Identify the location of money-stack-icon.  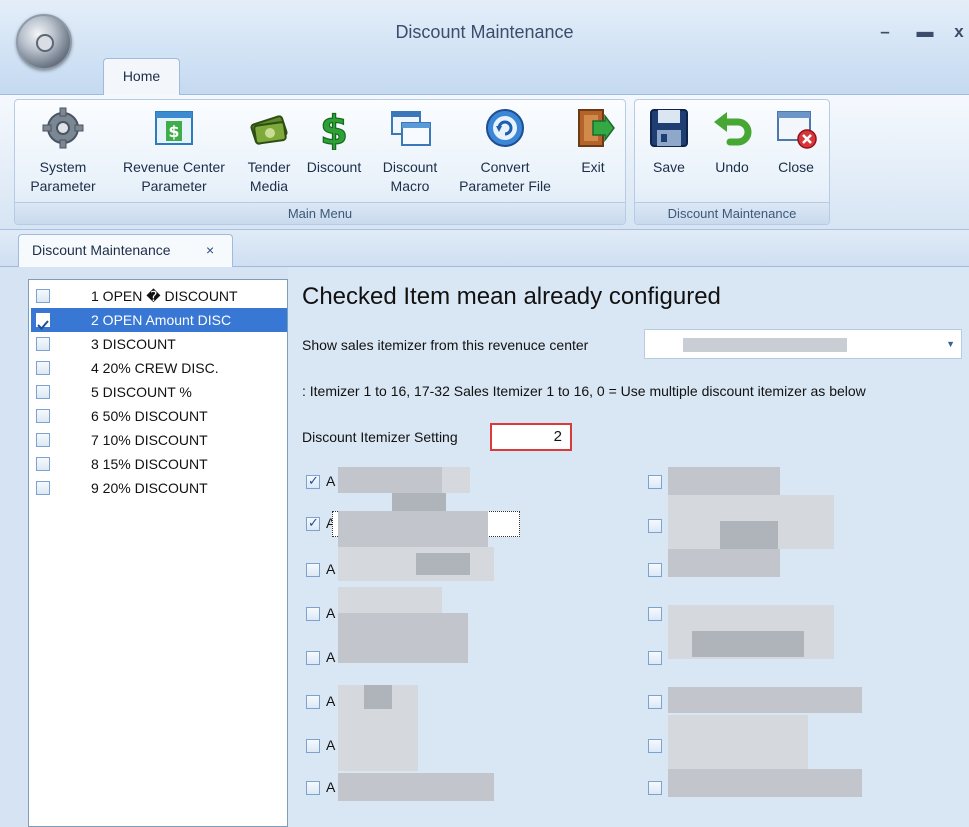
(269, 130).